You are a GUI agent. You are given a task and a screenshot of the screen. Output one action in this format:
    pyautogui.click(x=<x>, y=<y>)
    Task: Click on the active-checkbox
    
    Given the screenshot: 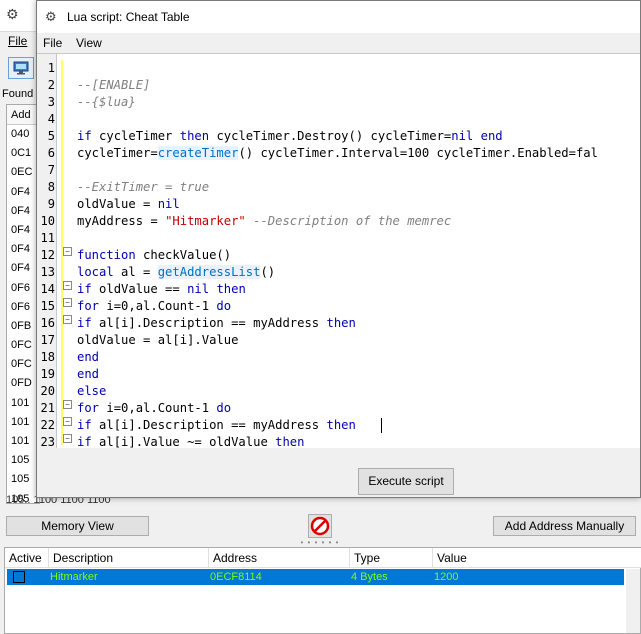 What is the action you would take?
    pyautogui.click(x=19, y=577)
    